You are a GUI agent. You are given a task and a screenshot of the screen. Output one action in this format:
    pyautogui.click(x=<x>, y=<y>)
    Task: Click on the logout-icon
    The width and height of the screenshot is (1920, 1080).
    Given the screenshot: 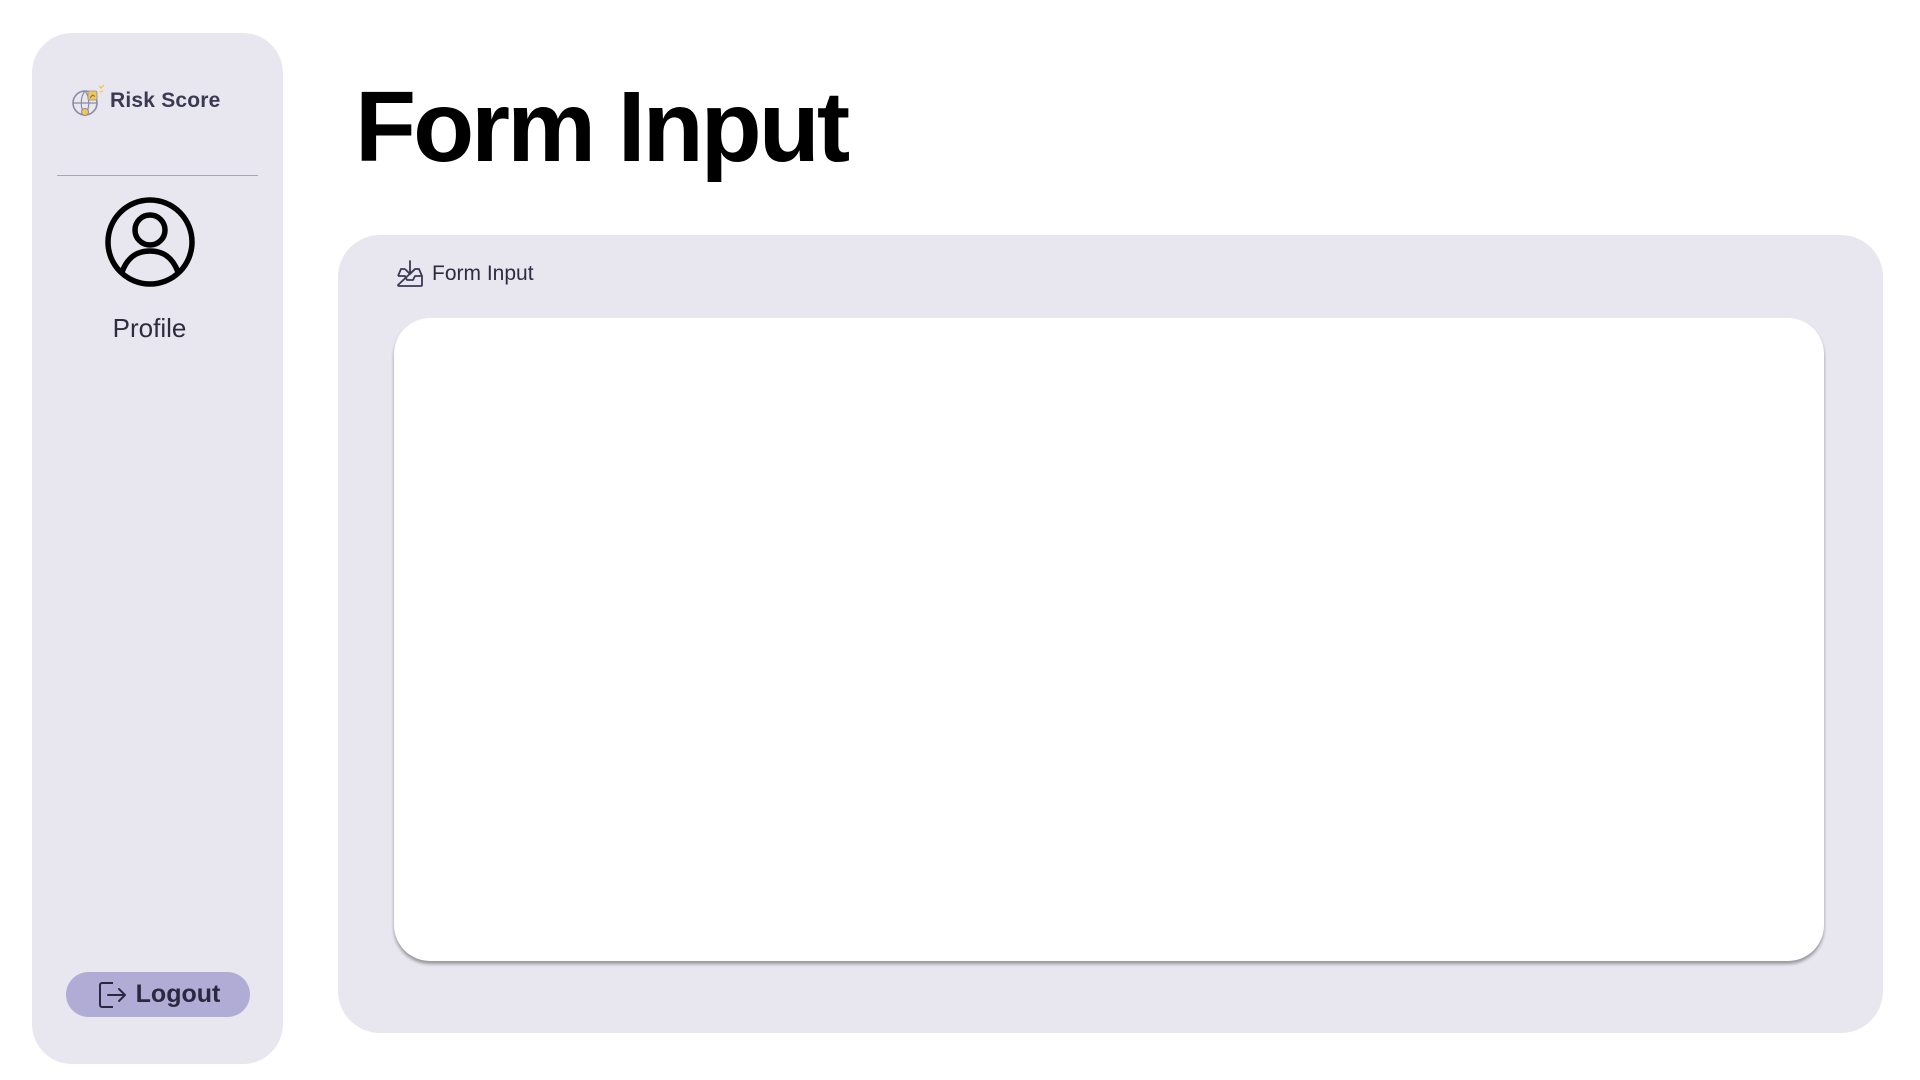 What is the action you would take?
    pyautogui.click(x=112, y=994)
    